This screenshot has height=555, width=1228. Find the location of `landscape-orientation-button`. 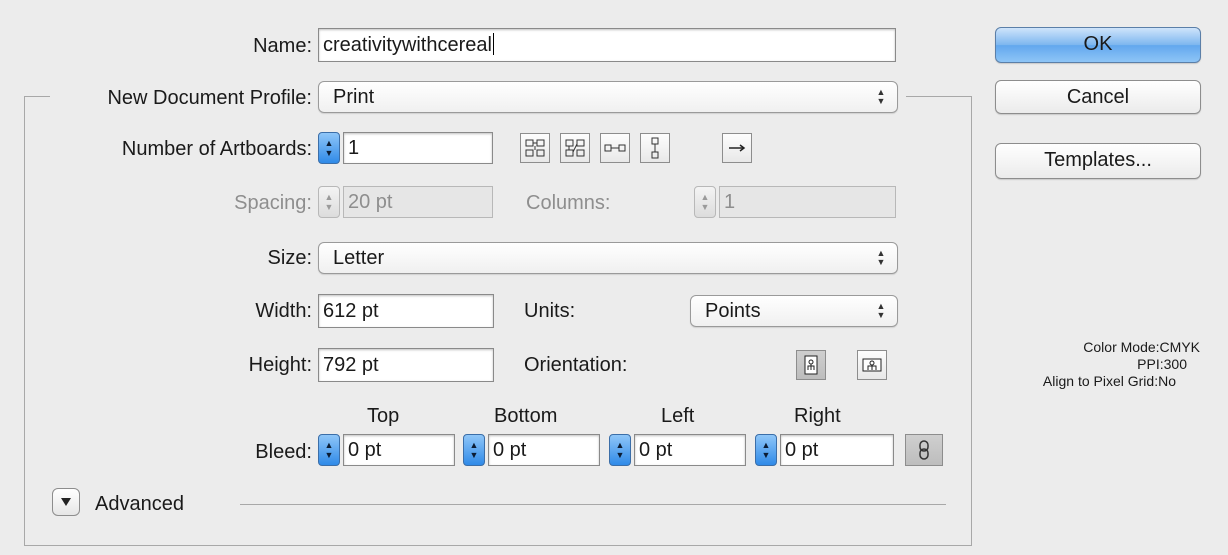

landscape-orientation-button is located at coordinates (872, 365).